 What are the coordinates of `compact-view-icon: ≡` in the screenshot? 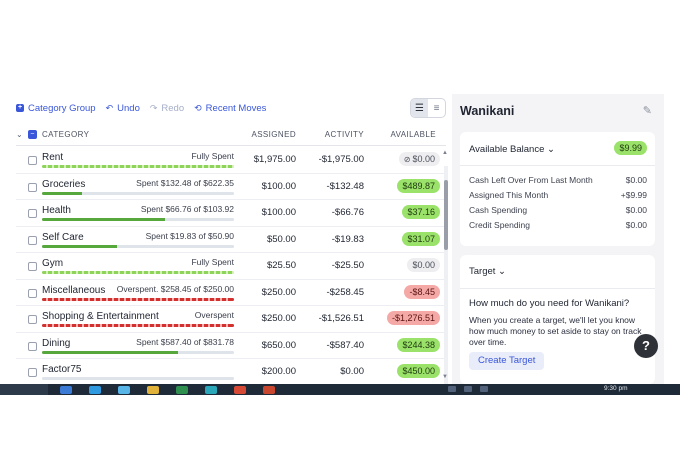 It's located at (436, 108).